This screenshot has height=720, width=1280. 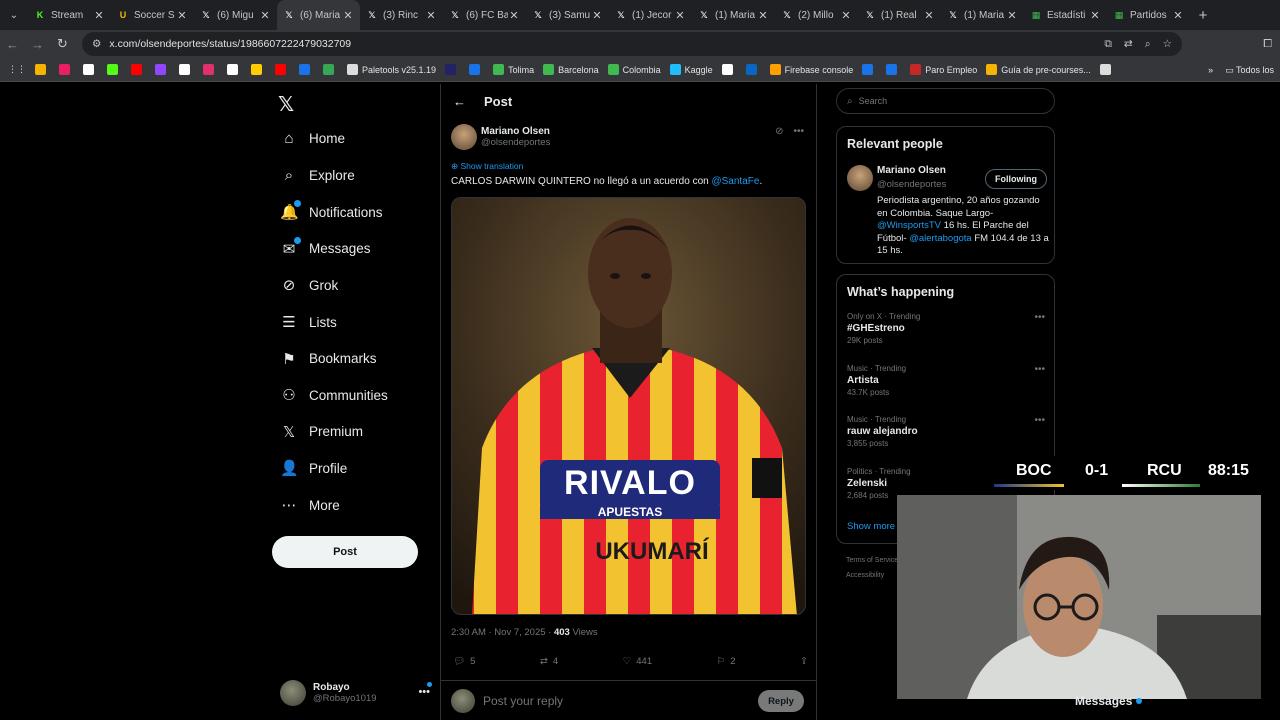 What do you see at coordinates (309, 285) in the screenshot?
I see `nav-item-grok: ⊘ Grok` at bounding box center [309, 285].